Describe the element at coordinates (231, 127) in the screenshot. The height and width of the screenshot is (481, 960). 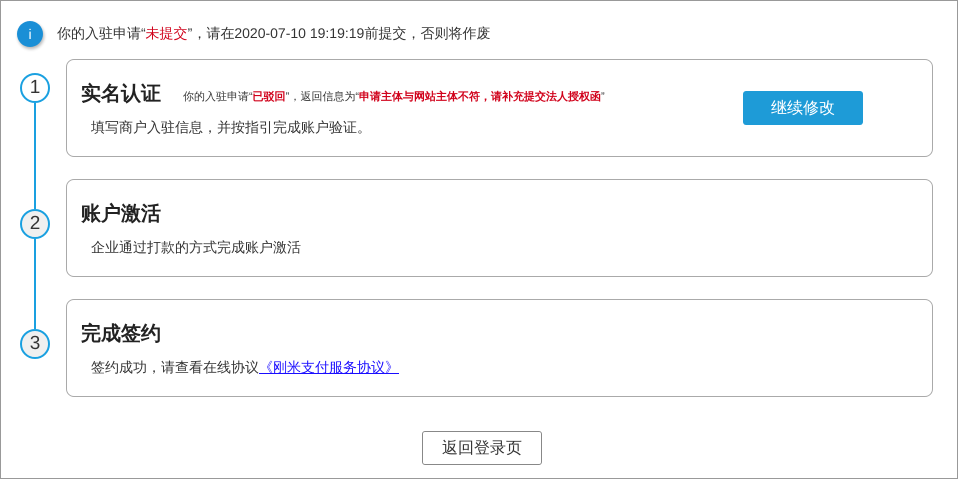
I see `step-description: 填写商户入驻信息，并按指引完成账户验证。` at that location.